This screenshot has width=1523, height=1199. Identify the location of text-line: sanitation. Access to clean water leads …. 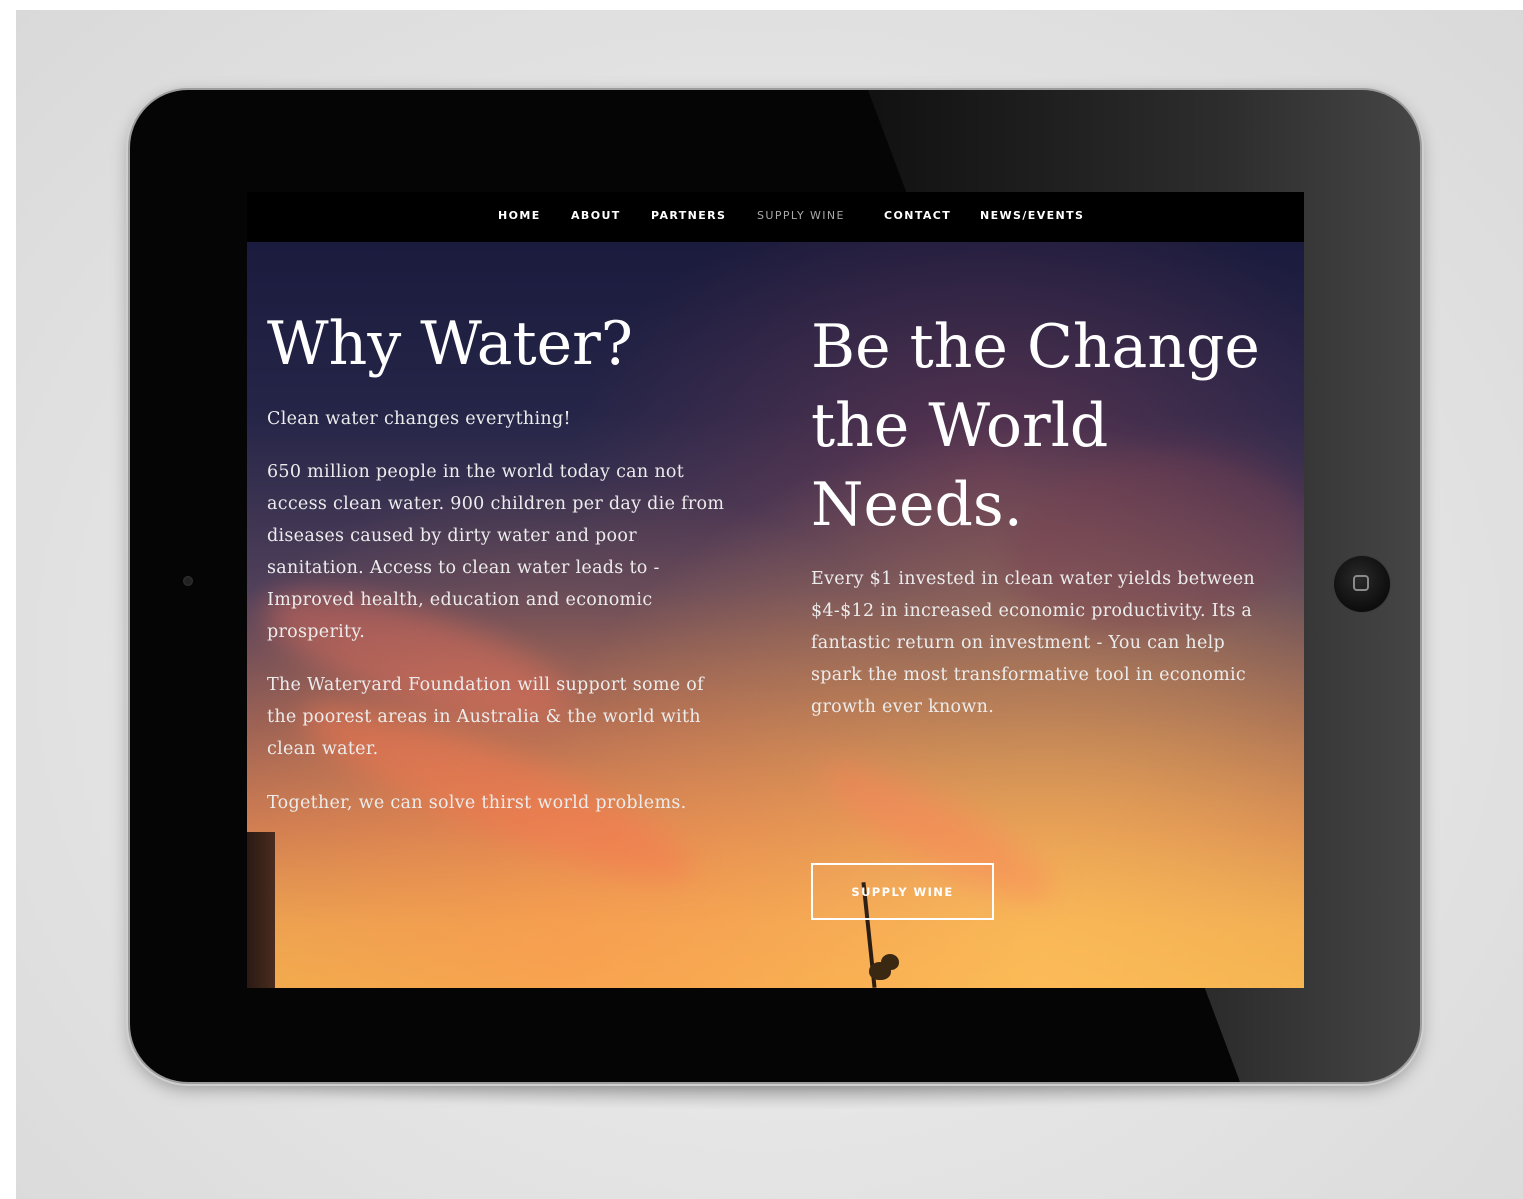
(463, 568).